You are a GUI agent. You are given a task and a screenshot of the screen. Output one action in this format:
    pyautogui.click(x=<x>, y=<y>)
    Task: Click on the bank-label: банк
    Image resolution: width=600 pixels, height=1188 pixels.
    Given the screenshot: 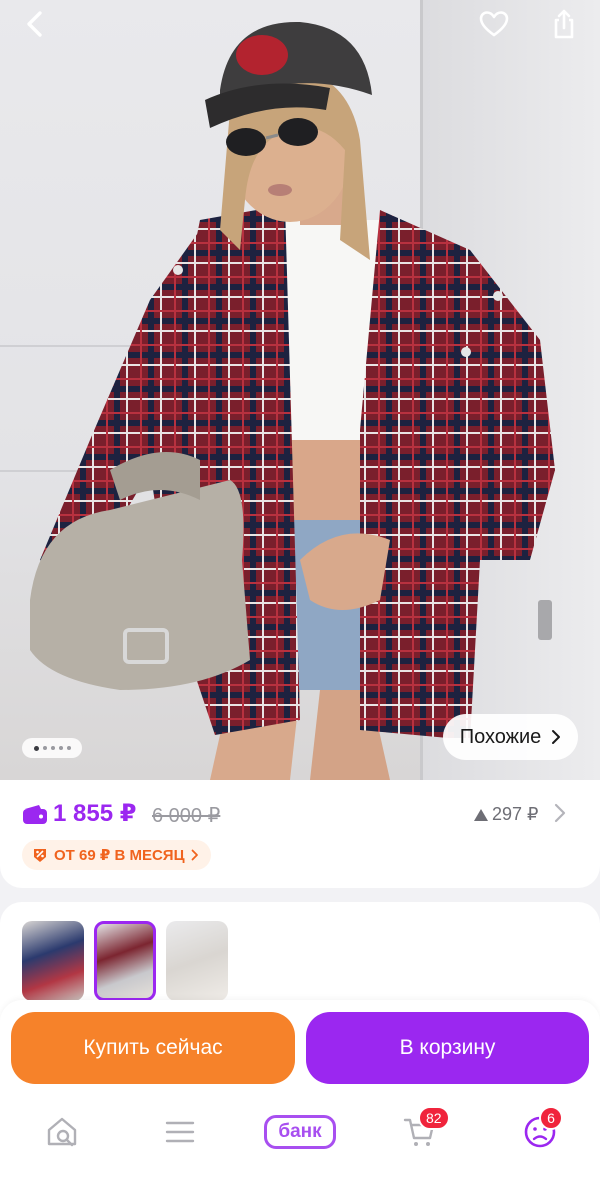 What is the action you would take?
    pyautogui.click(x=300, y=1132)
    